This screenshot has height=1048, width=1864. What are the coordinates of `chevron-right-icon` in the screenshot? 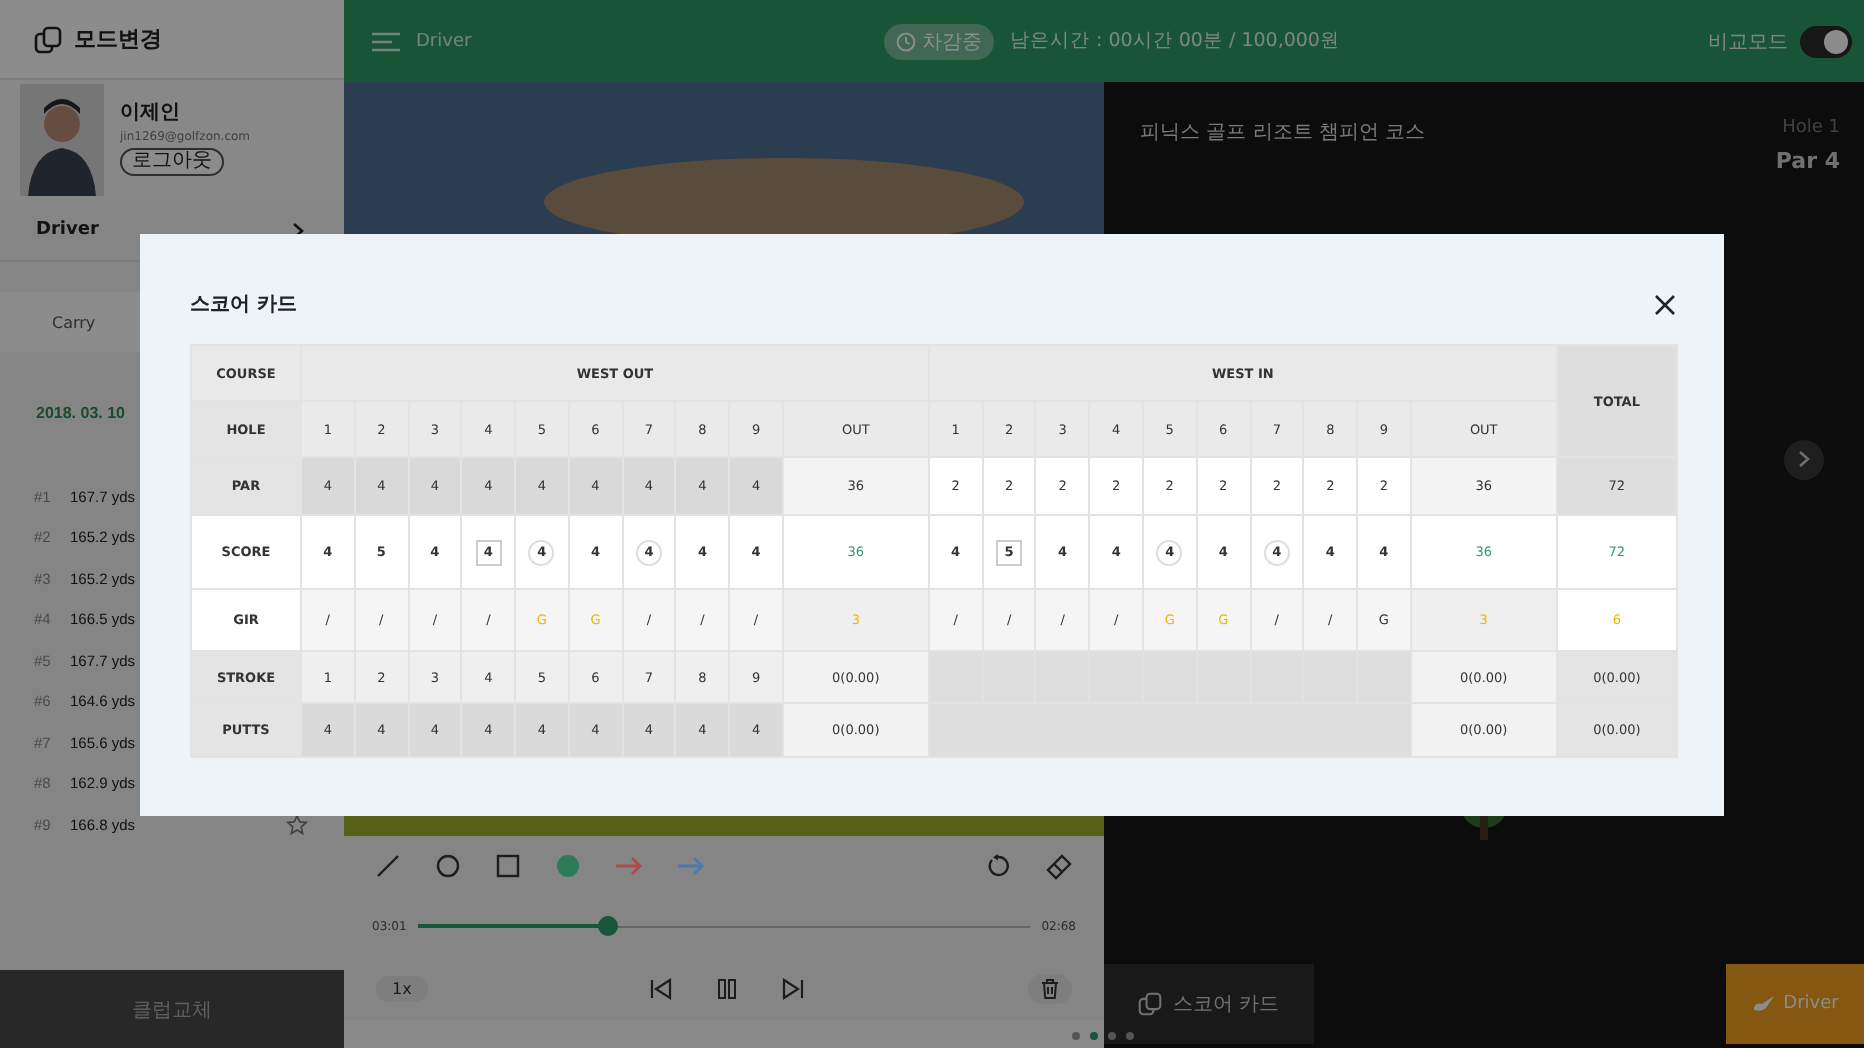 It's located at (1804, 459).